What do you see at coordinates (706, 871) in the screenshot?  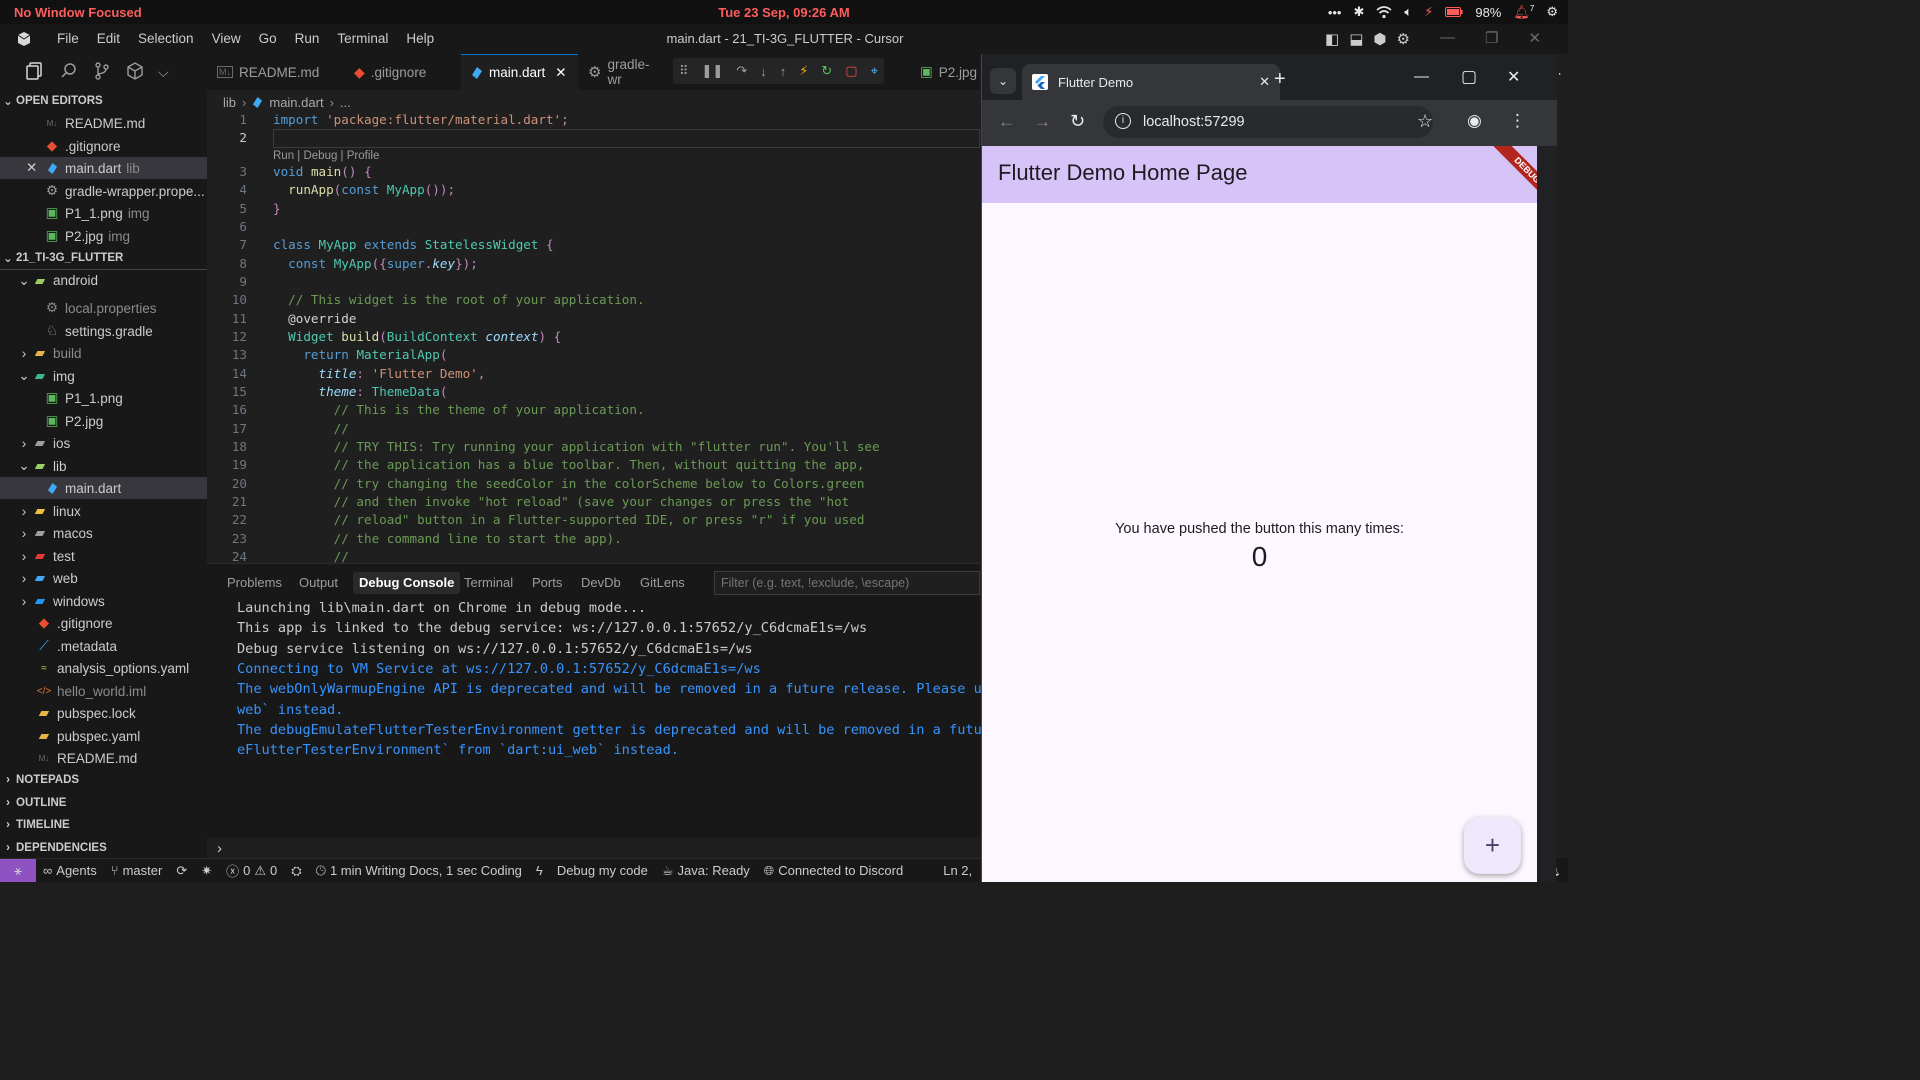 I see `java-status: ☕︎ Java: Ready` at bounding box center [706, 871].